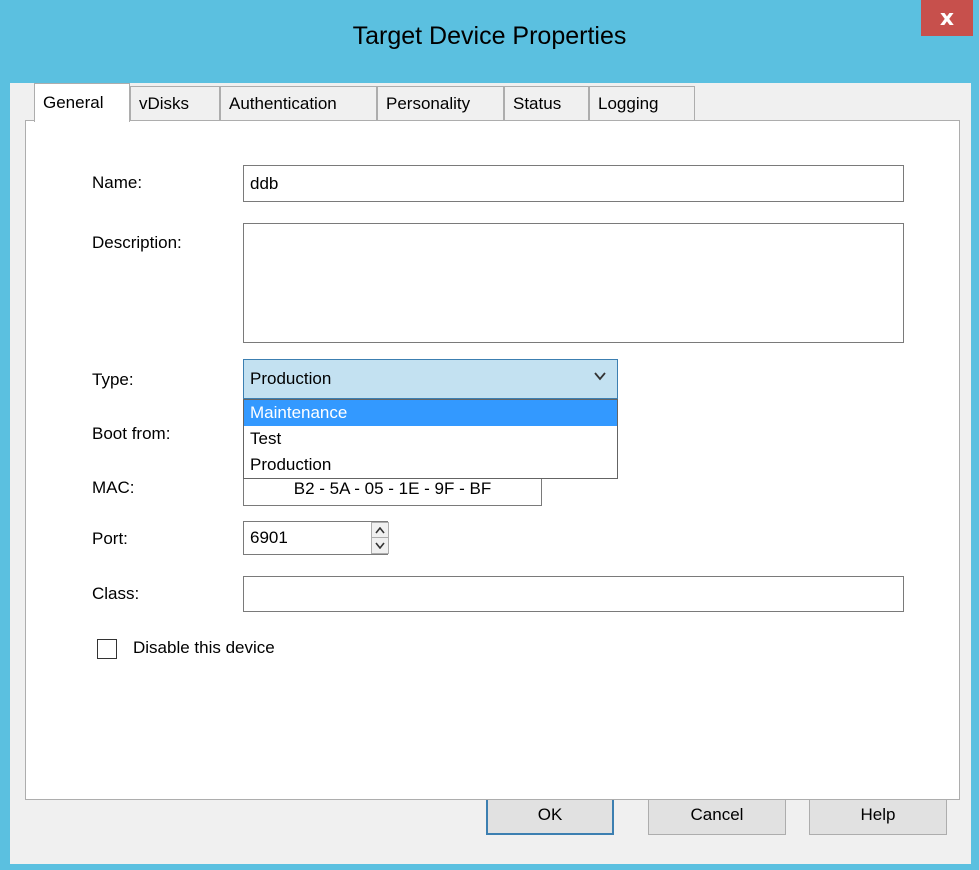  I want to click on type-option-test: Test, so click(430, 439).